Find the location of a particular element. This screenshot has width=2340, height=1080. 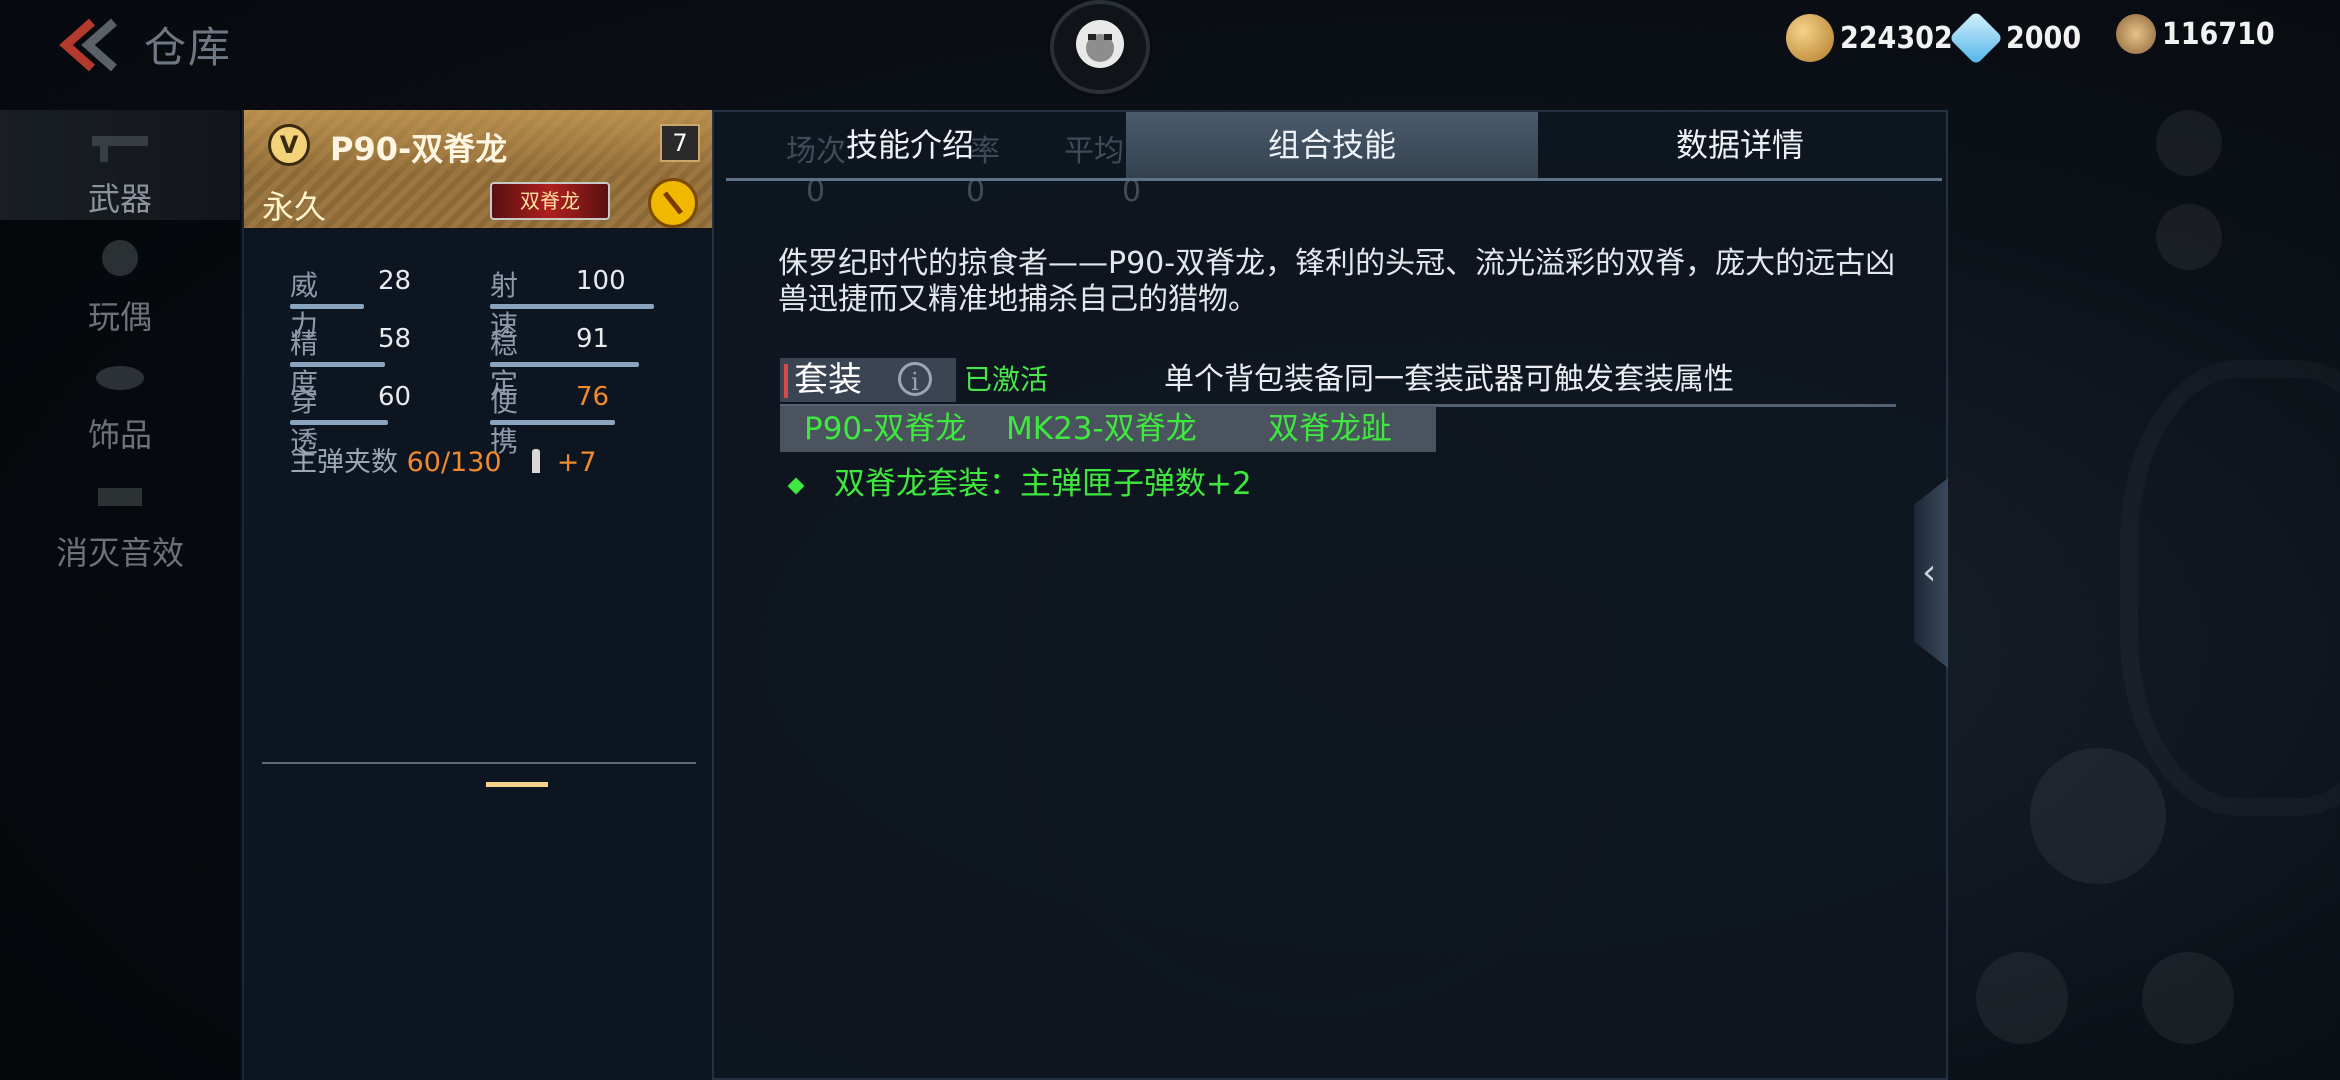

tab-combo-skill: 组合技能 is located at coordinates (1332, 145).